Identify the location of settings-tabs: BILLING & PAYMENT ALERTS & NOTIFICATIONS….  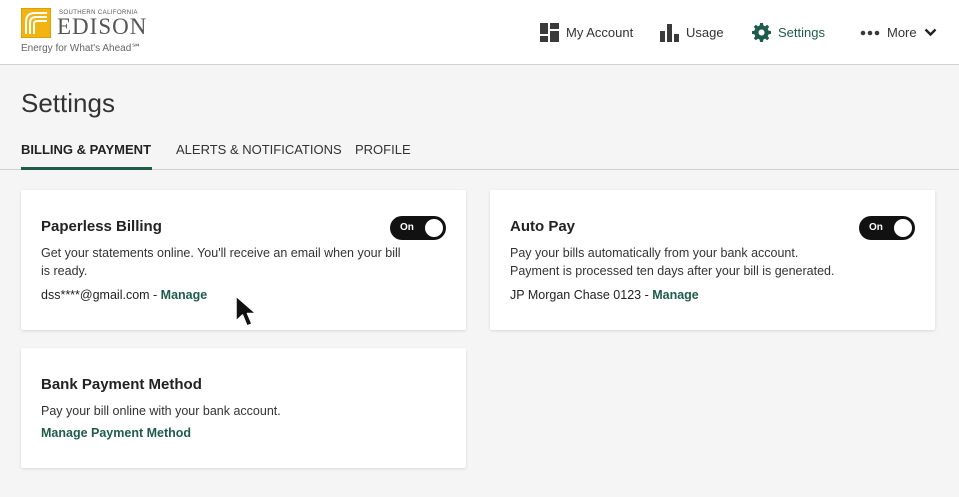
(479, 154).